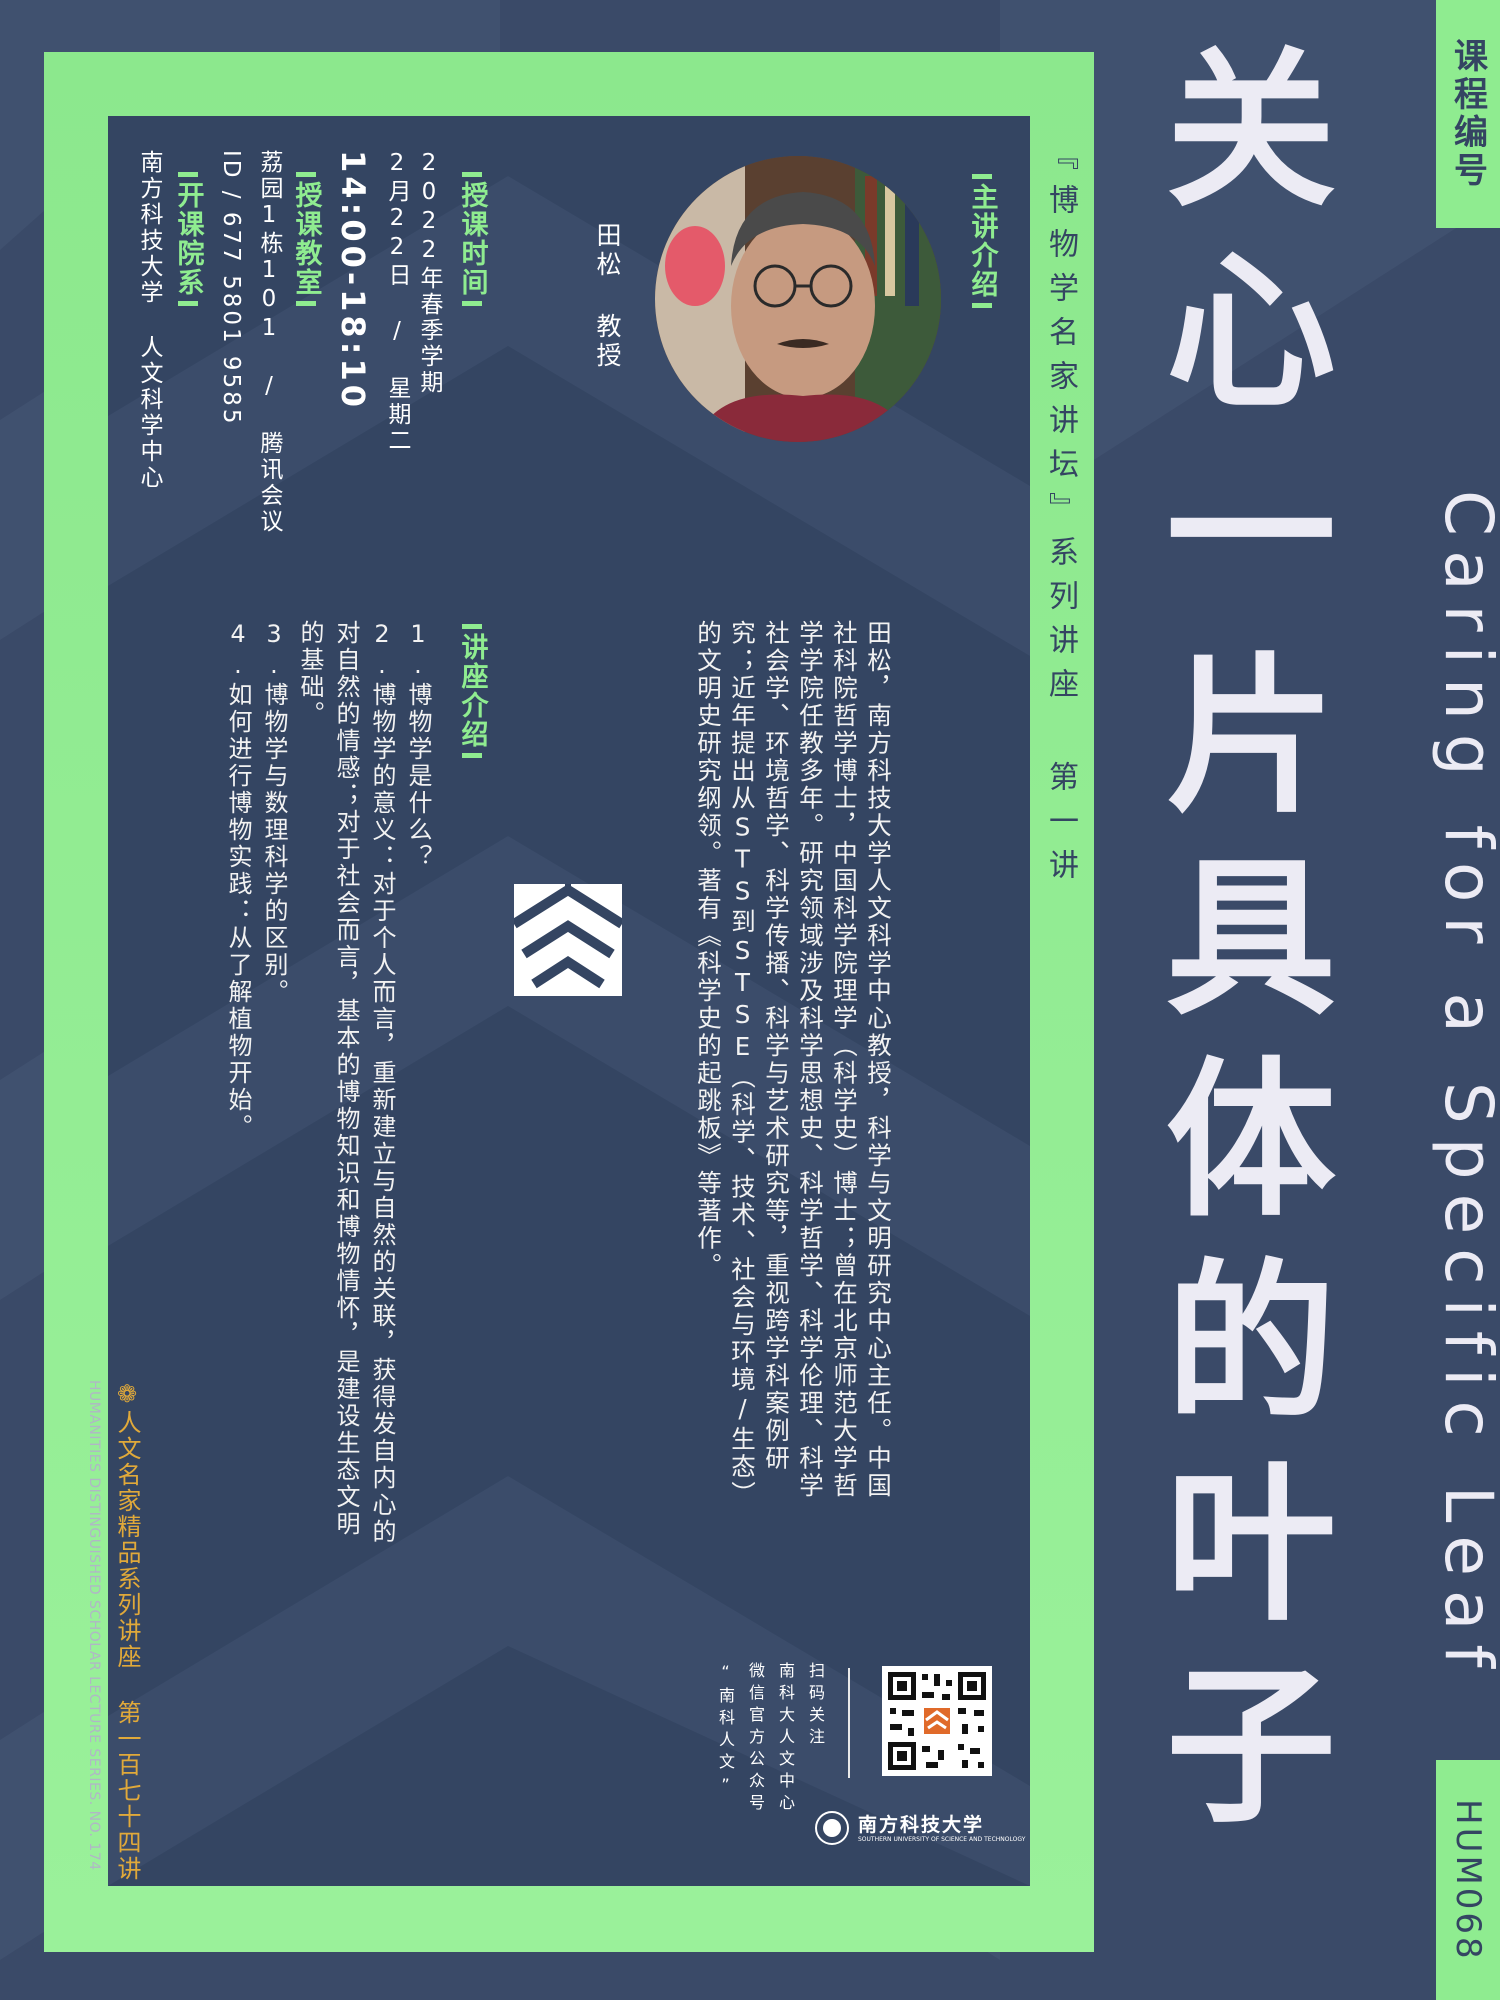 This screenshot has width=1500, height=2000. I want to click on room-heading: 授课教室, so click(306, 239).